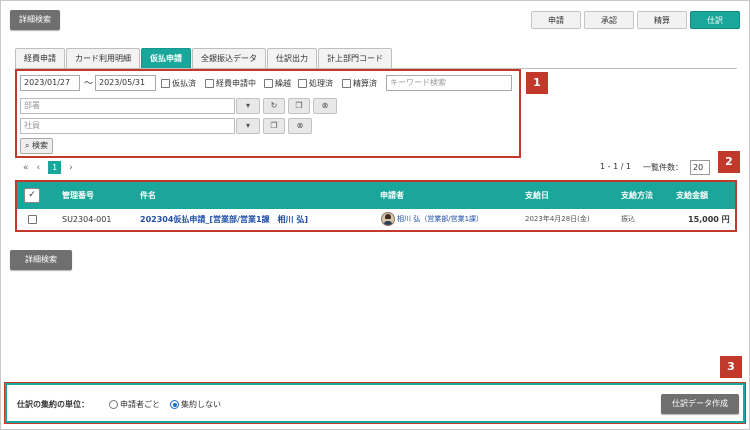  I want to click on callout-marker-3: 3, so click(731, 367).